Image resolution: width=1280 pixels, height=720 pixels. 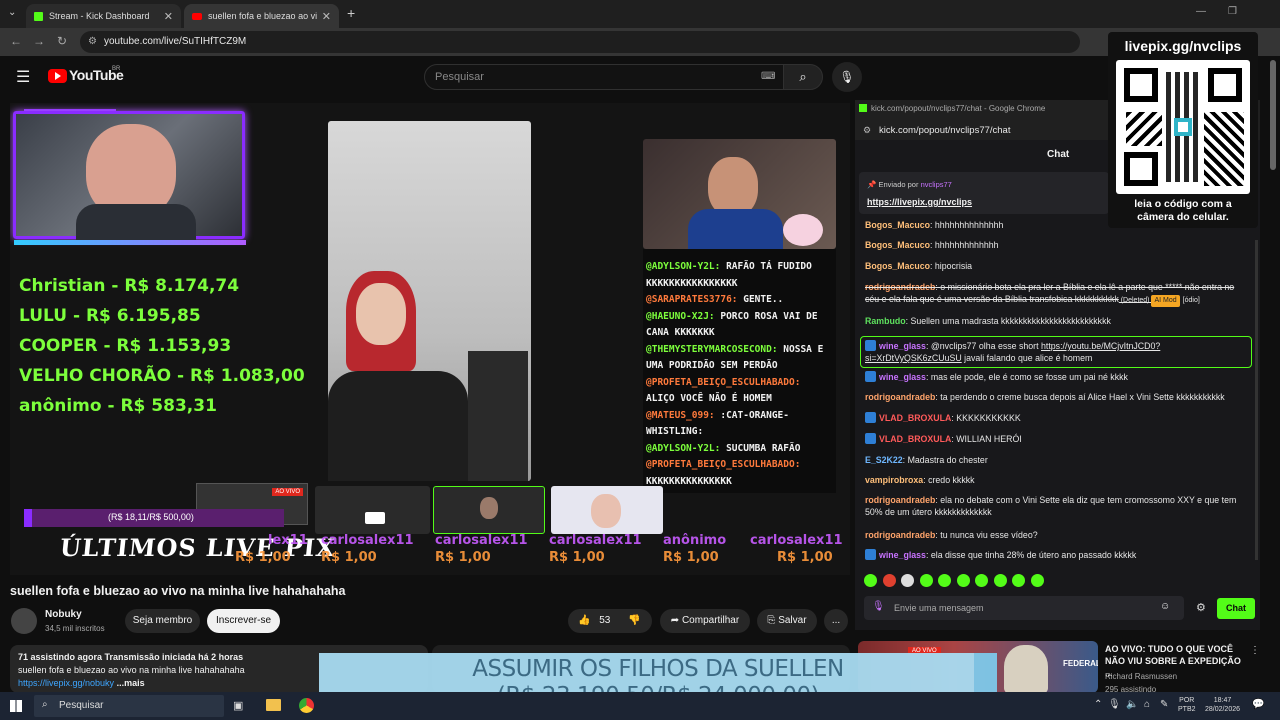 I want to click on description-link: https://livepix.gg/nobuky, so click(x=66, y=683).